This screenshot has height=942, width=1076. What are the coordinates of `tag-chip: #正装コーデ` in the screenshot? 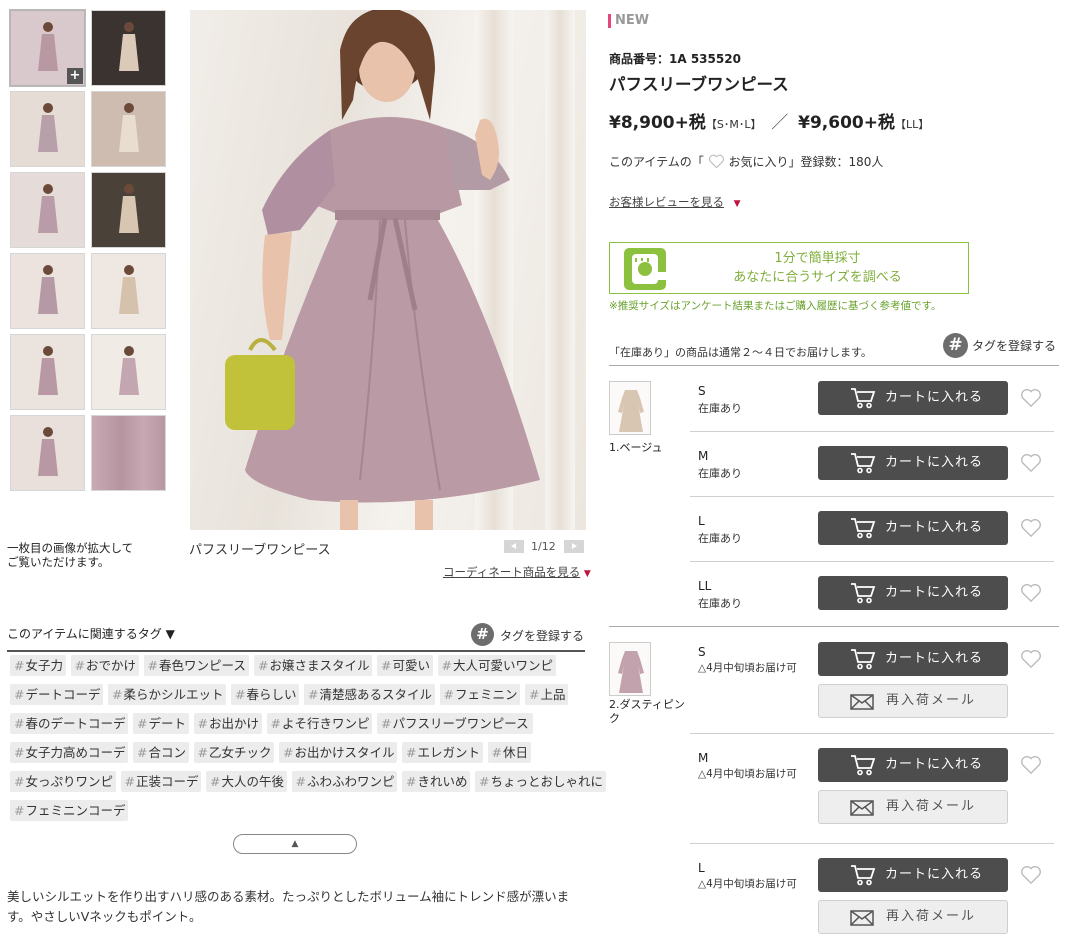 It's located at (160, 781).